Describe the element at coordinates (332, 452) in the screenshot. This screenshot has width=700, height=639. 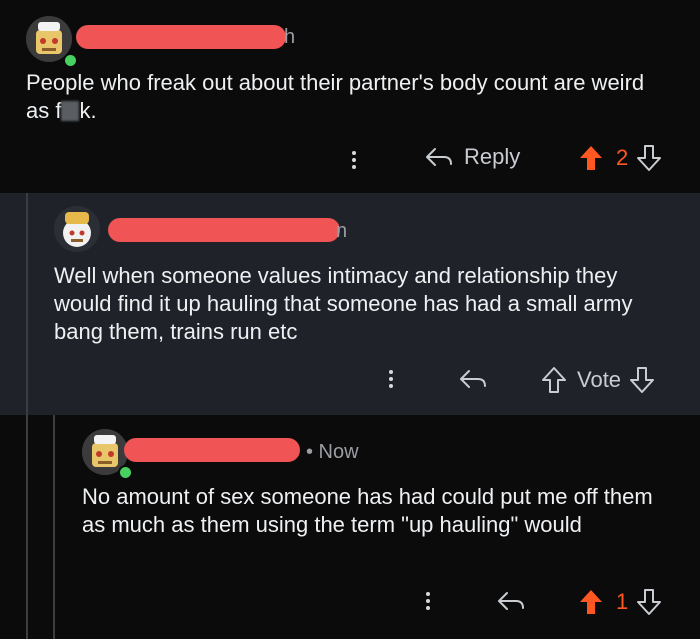
I see `timestamp: • Now` at that location.